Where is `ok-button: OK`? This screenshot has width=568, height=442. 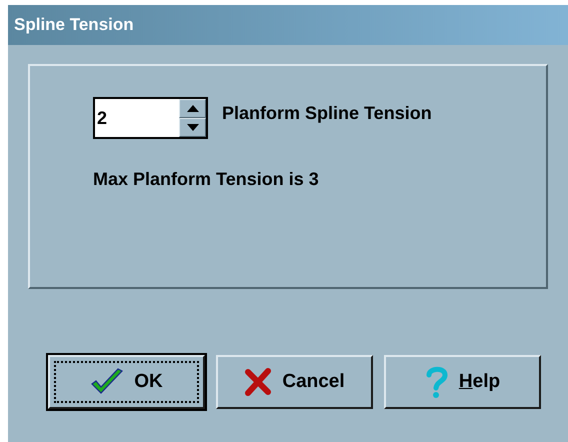
ok-button: OK is located at coordinates (126, 382).